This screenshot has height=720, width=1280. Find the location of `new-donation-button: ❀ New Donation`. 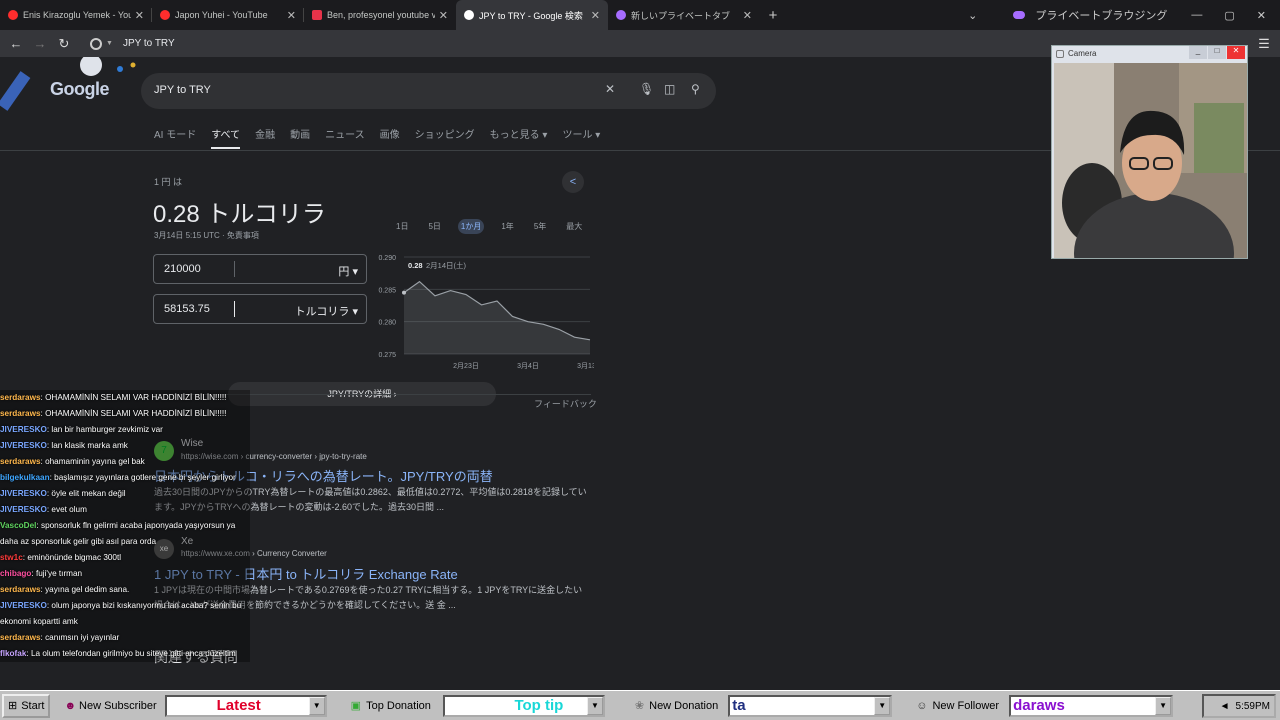

new-donation-button: ❀ New Donation is located at coordinates (676, 706).